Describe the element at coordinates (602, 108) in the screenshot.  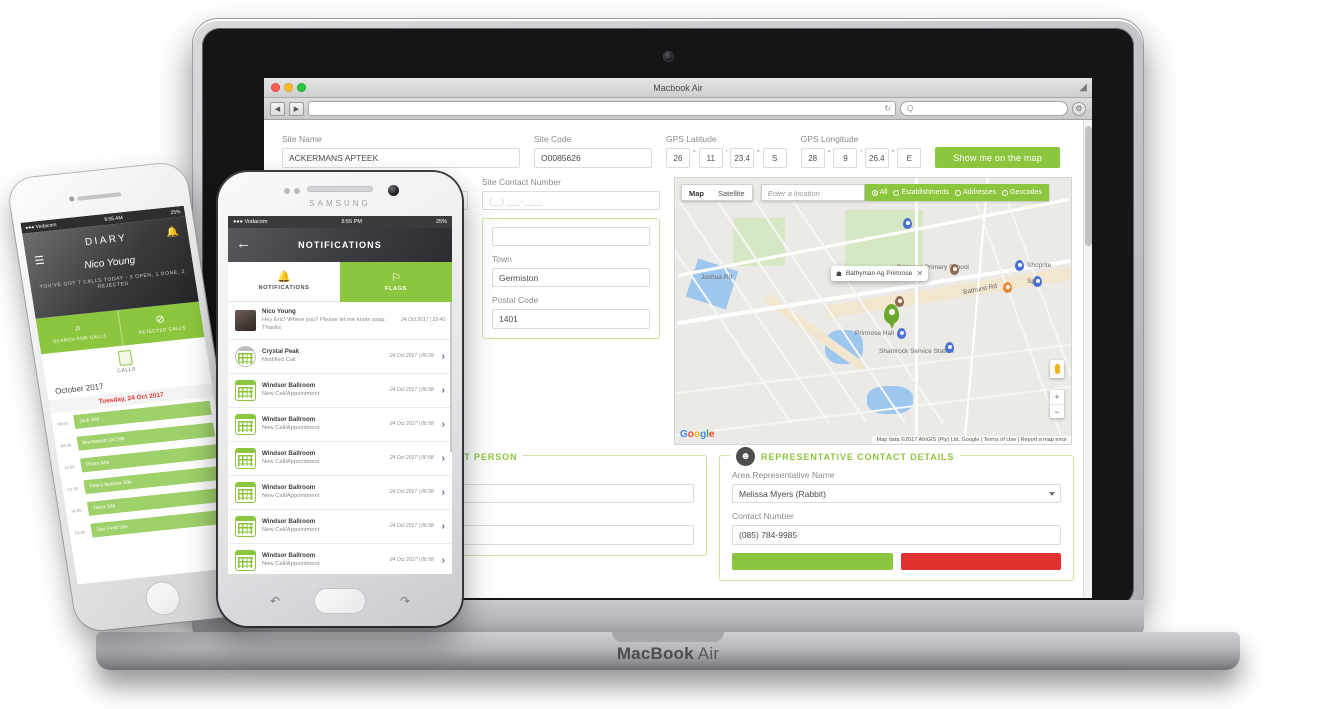
I see `address-bar: ↻` at that location.